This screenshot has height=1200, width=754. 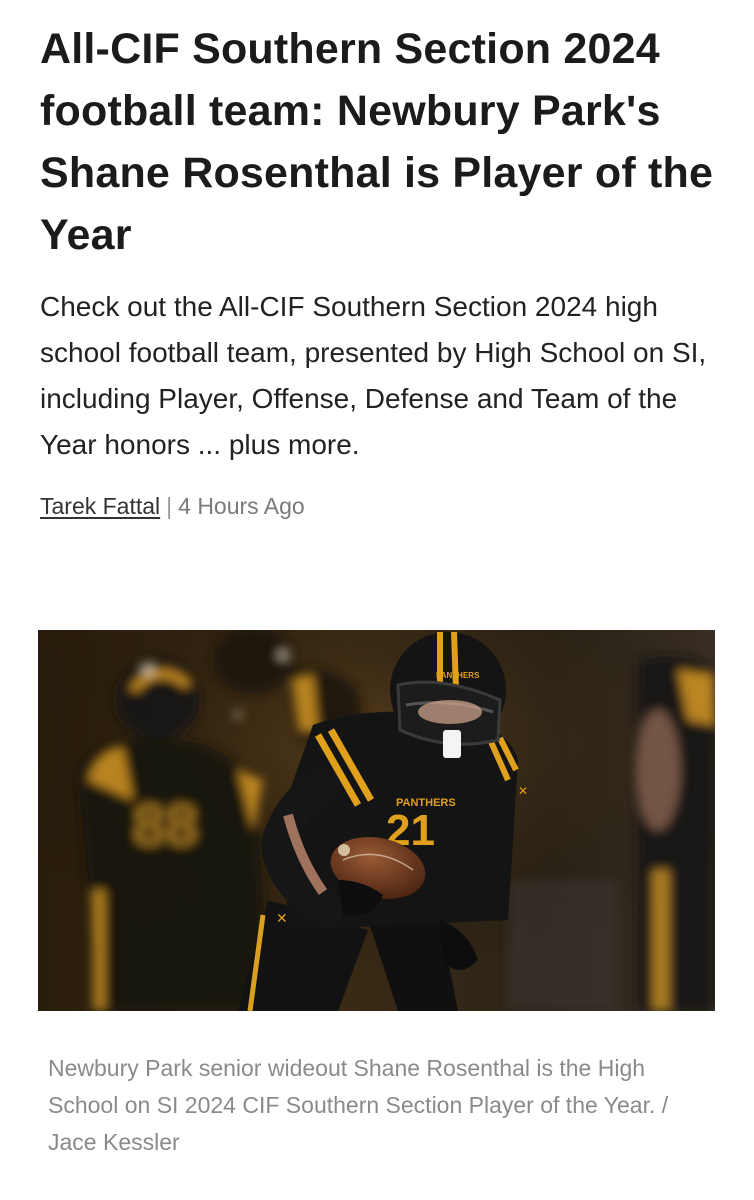 I want to click on author-link: Tarek Fattal, so click(x=100, y=506).